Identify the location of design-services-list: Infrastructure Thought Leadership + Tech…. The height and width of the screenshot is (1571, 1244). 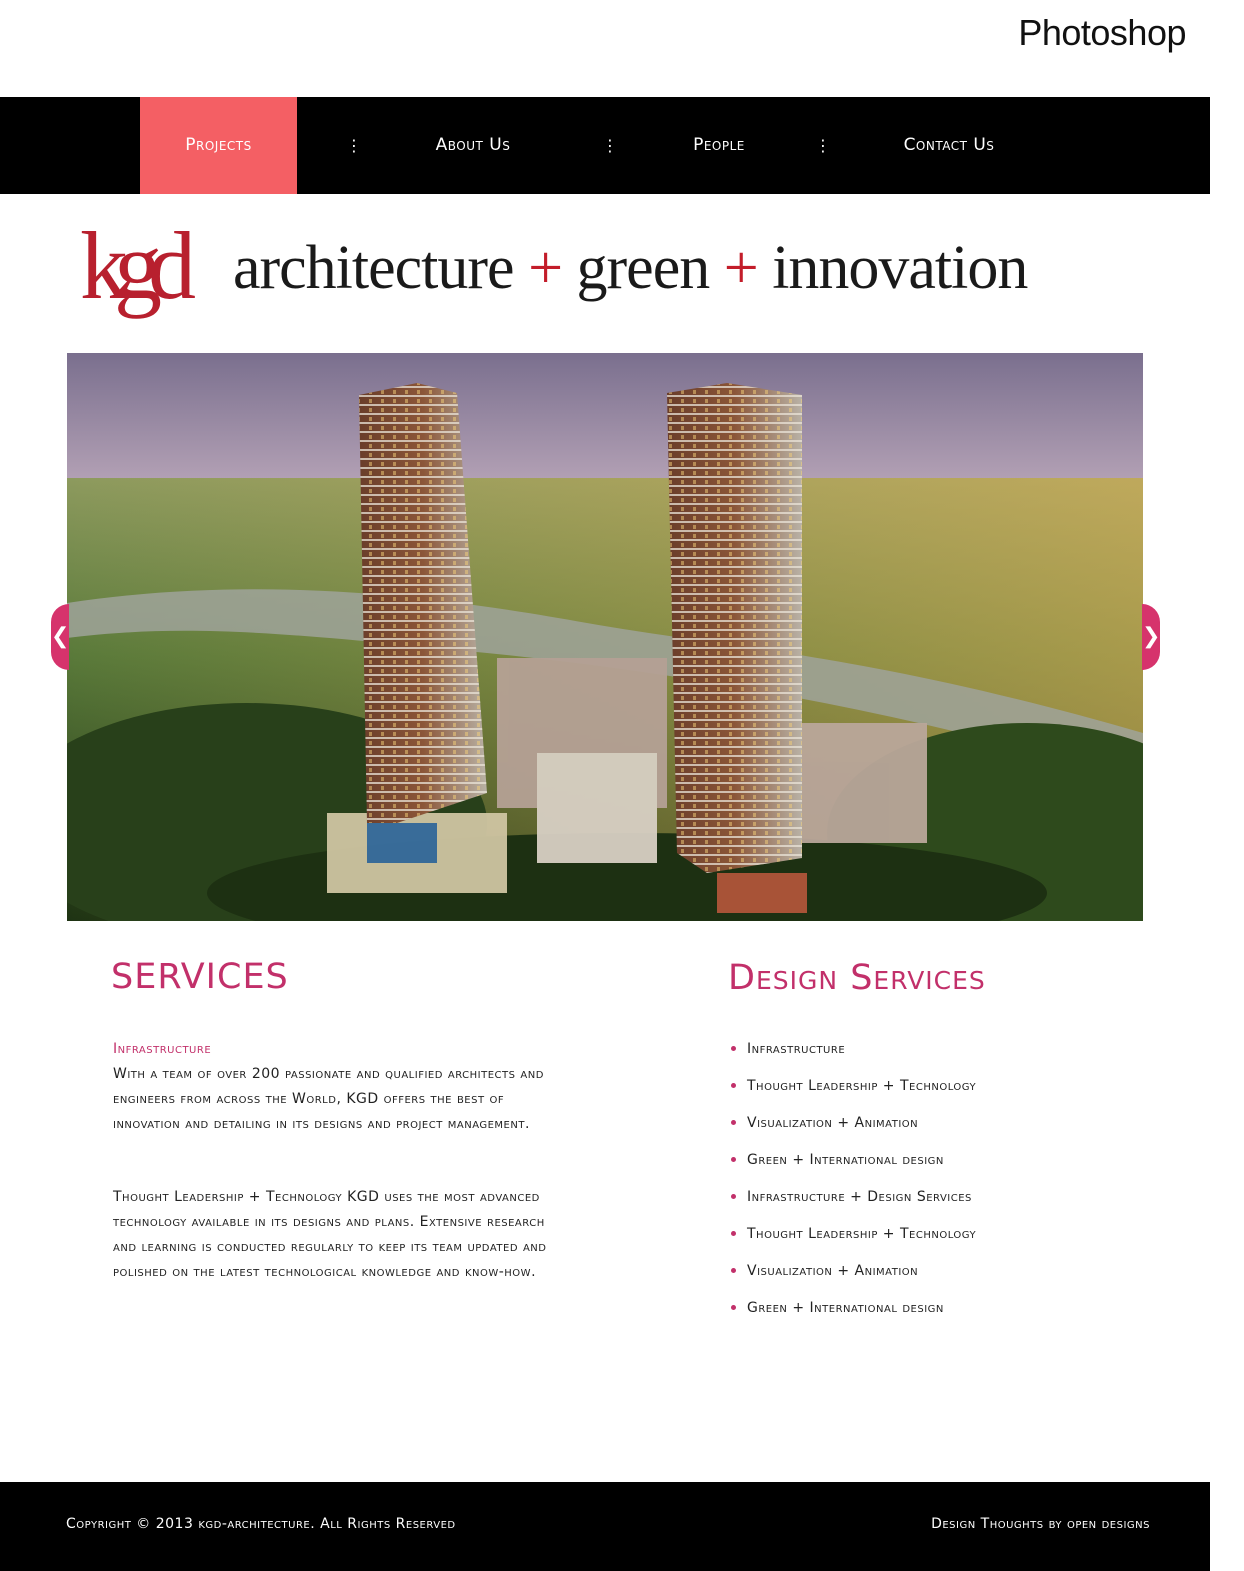
(853, 1185).